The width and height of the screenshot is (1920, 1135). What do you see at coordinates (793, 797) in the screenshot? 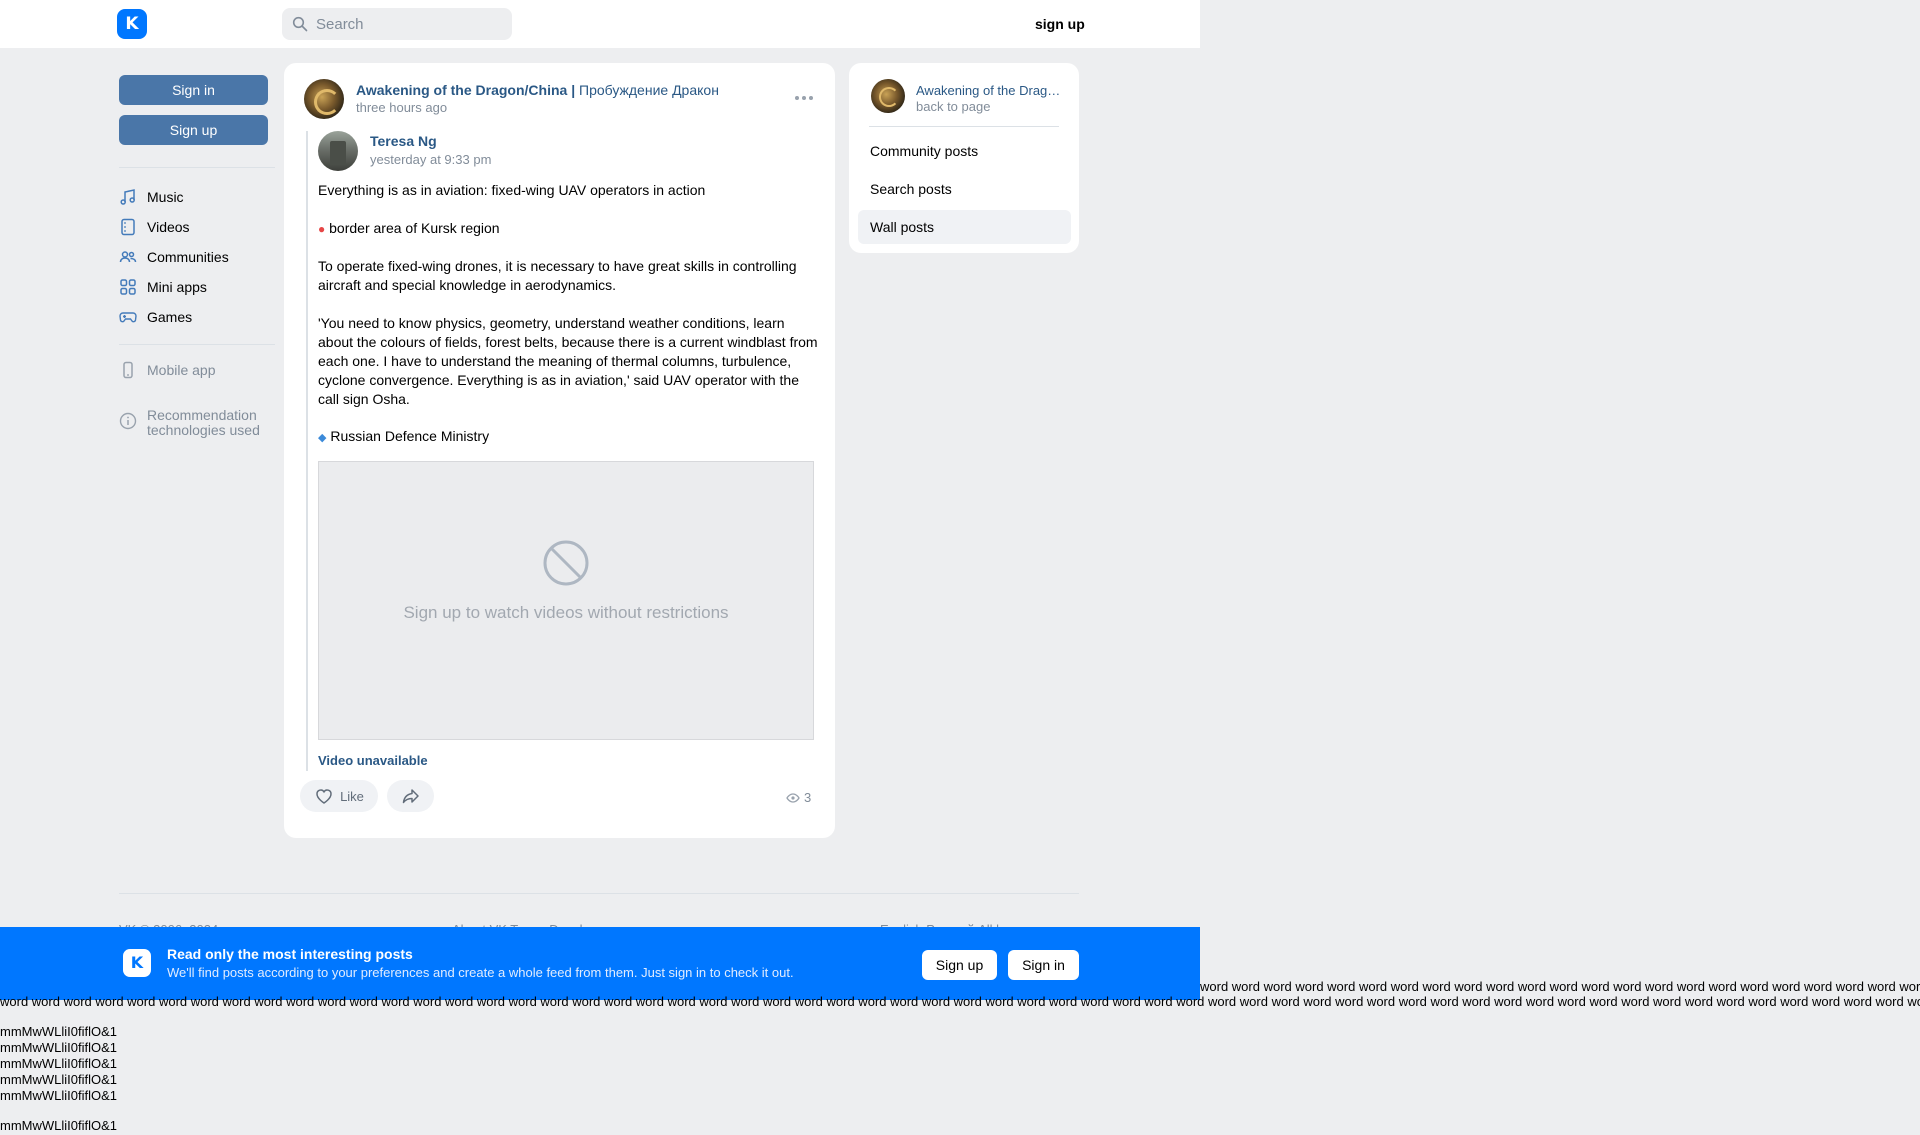
I see `eye-icon` at bounding box center [793, 797].